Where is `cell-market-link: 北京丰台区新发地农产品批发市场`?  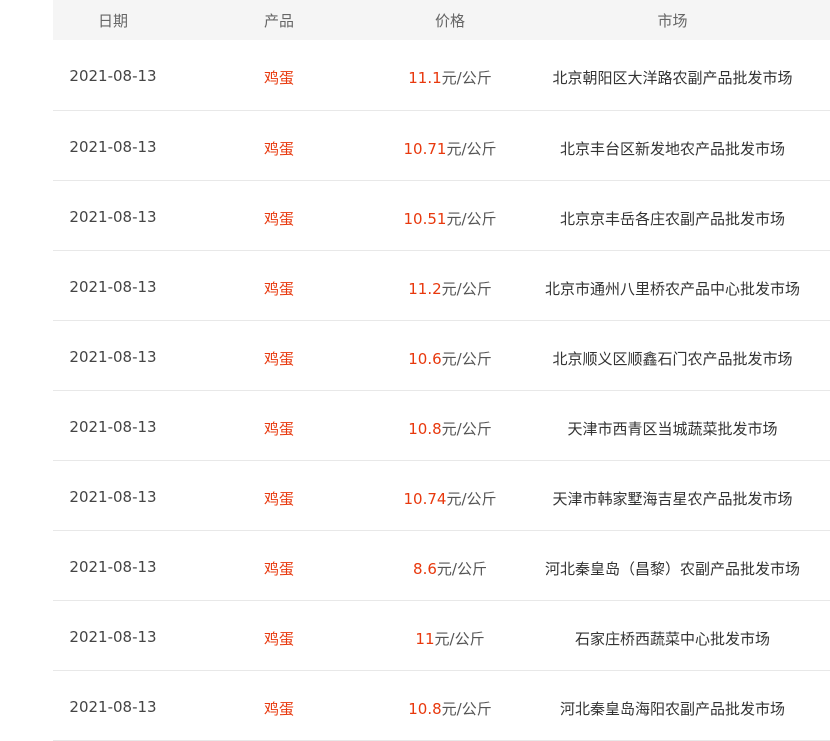
cell-market-link: 北京丰台区新发地农产品批发市场 is located at coordinates (672, 145).